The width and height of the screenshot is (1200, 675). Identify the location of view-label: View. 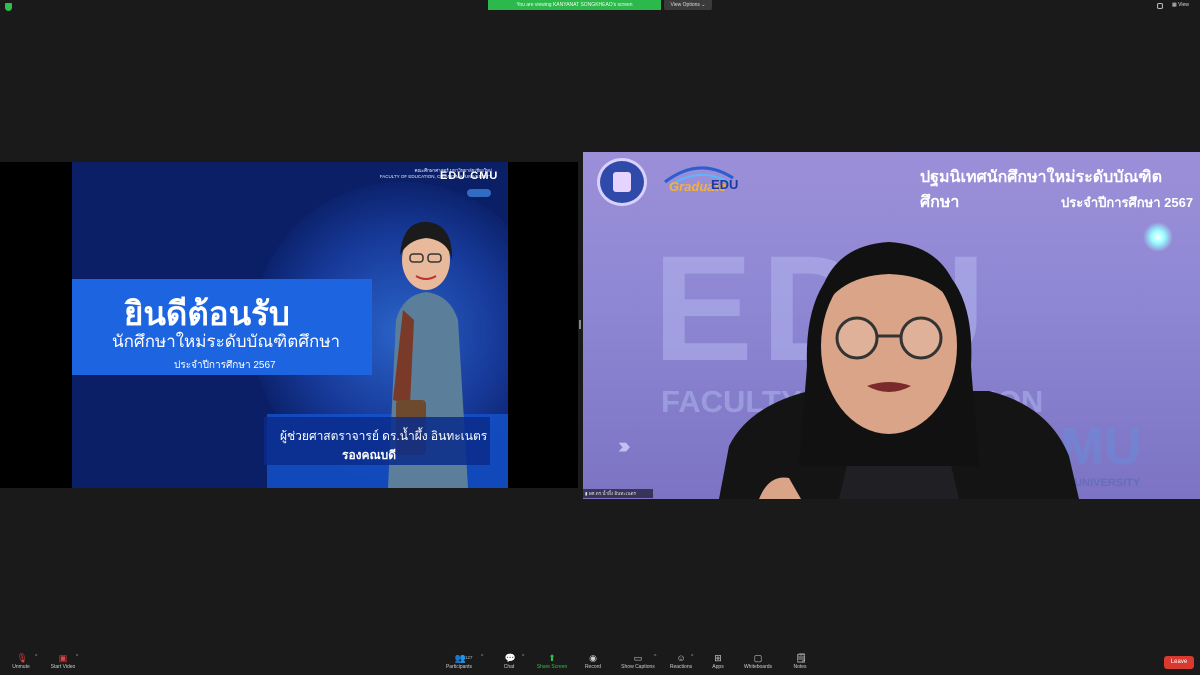
(1183, 5).